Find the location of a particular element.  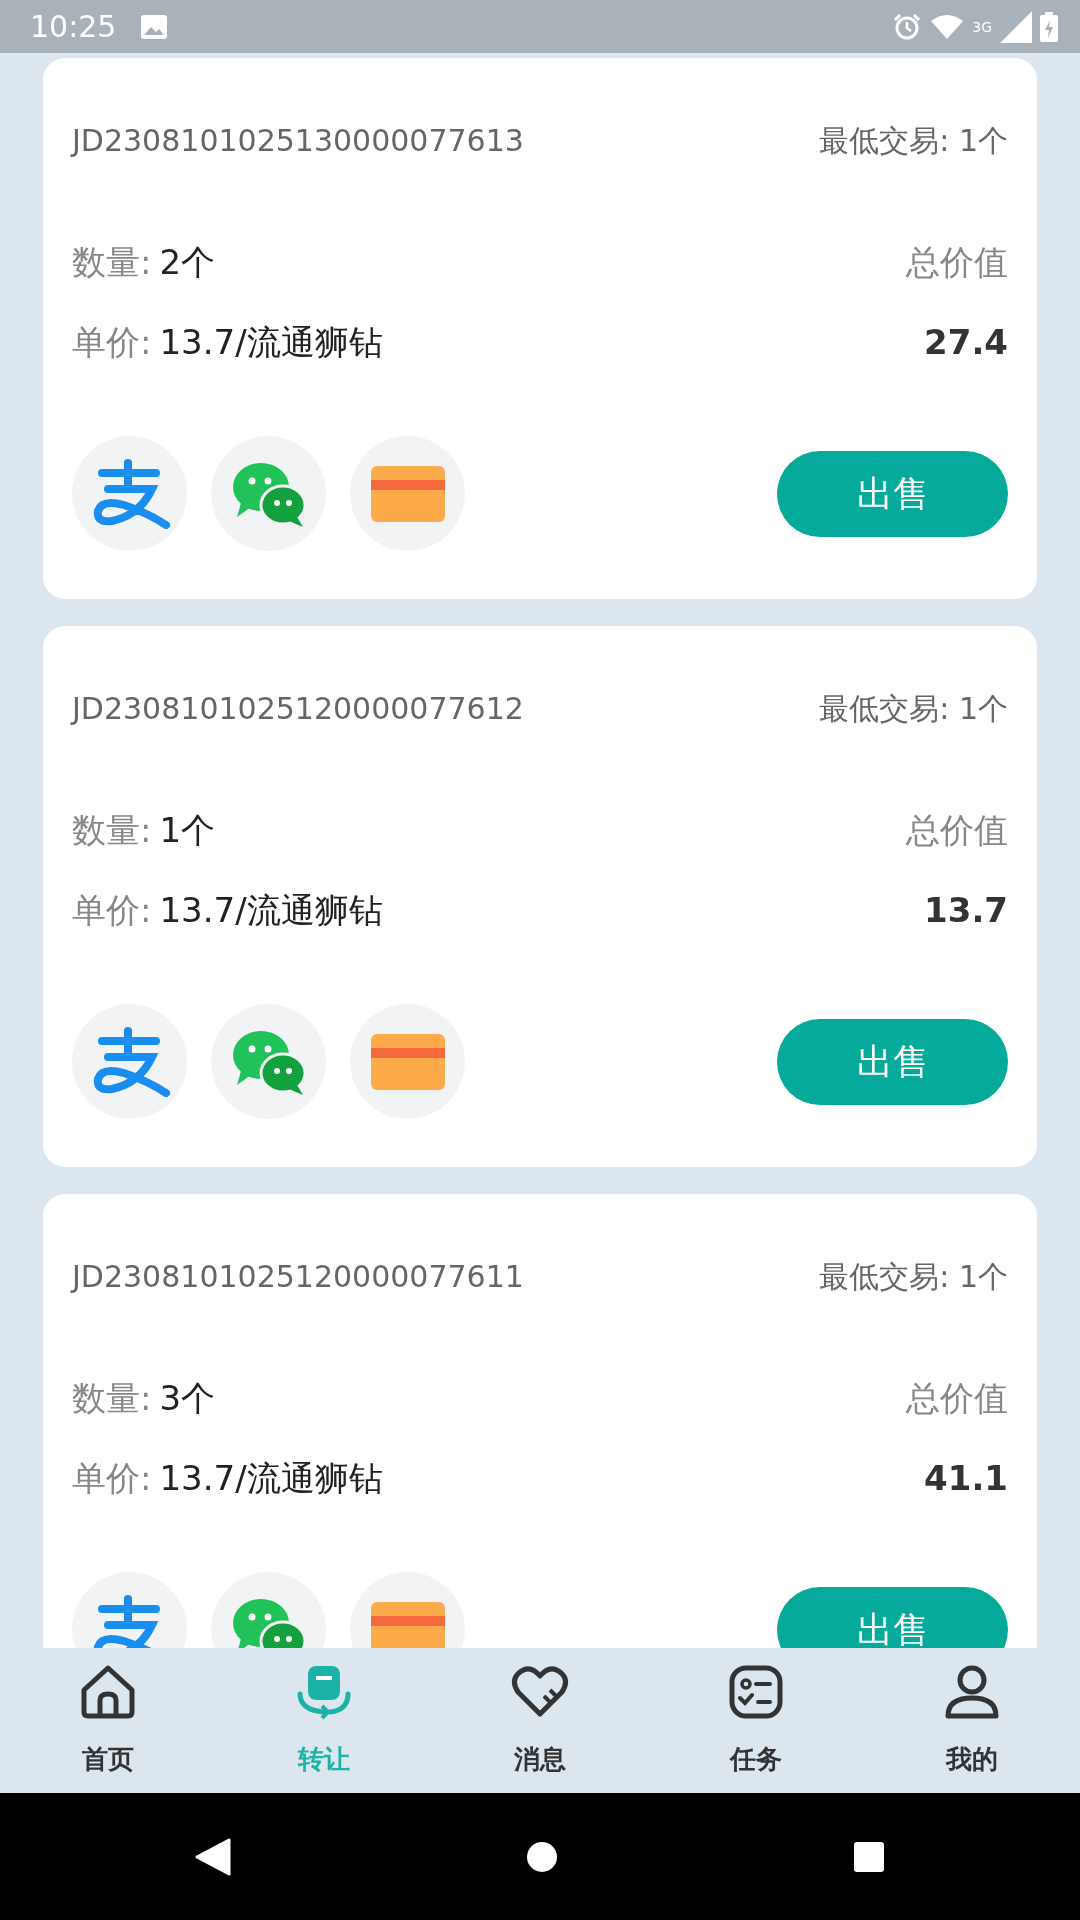

order-id: JD2308101025120000077612 is located at coordinates (298, 708).